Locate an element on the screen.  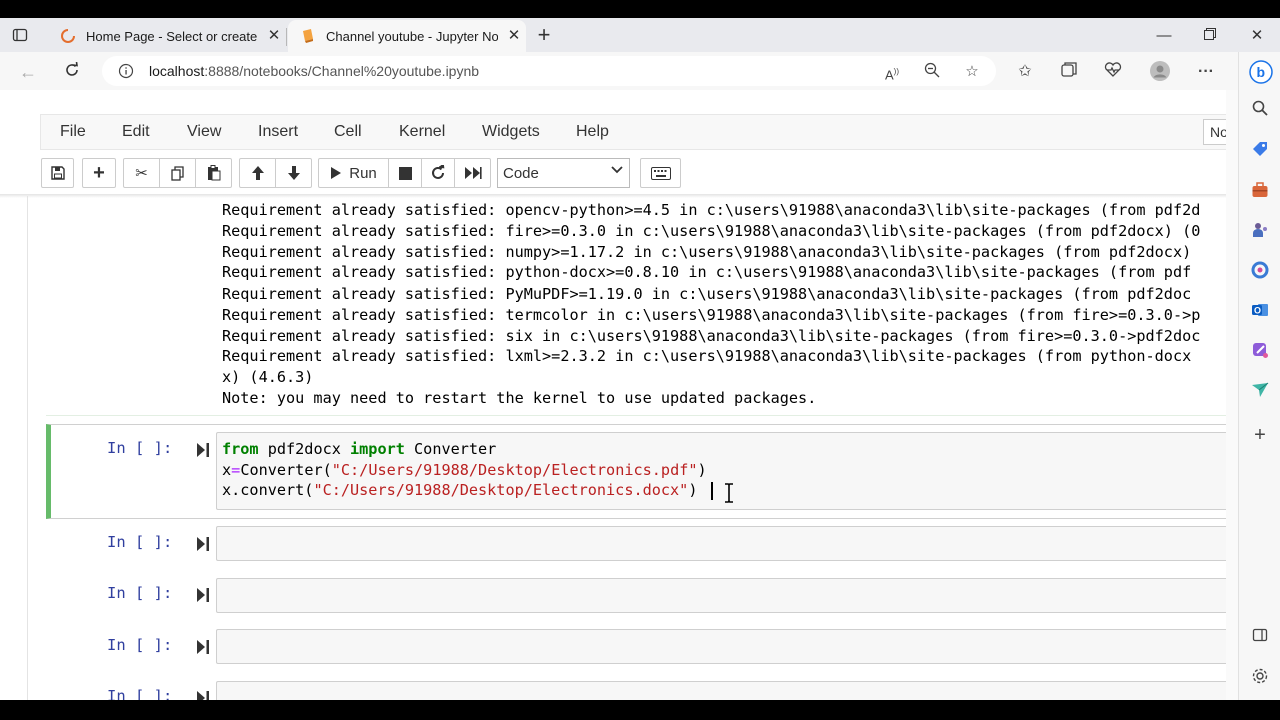
text-cursor is located at coordinates (712, 491).